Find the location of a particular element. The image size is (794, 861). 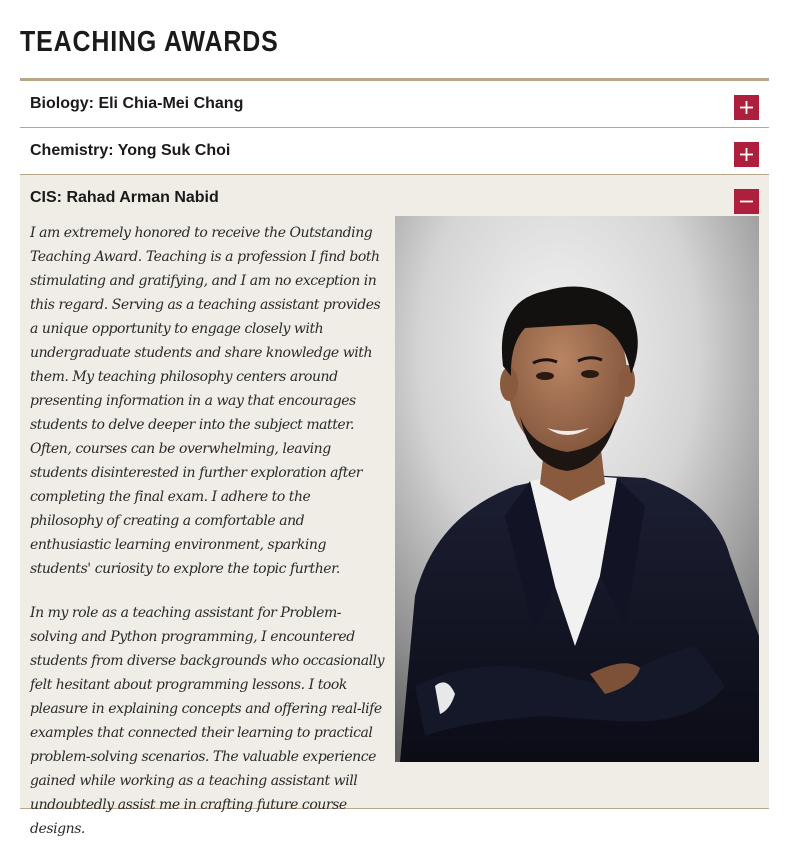

accordion-header-chemistry: Chemistry: Yong Suk Choi is located at coordinates (394, 151).